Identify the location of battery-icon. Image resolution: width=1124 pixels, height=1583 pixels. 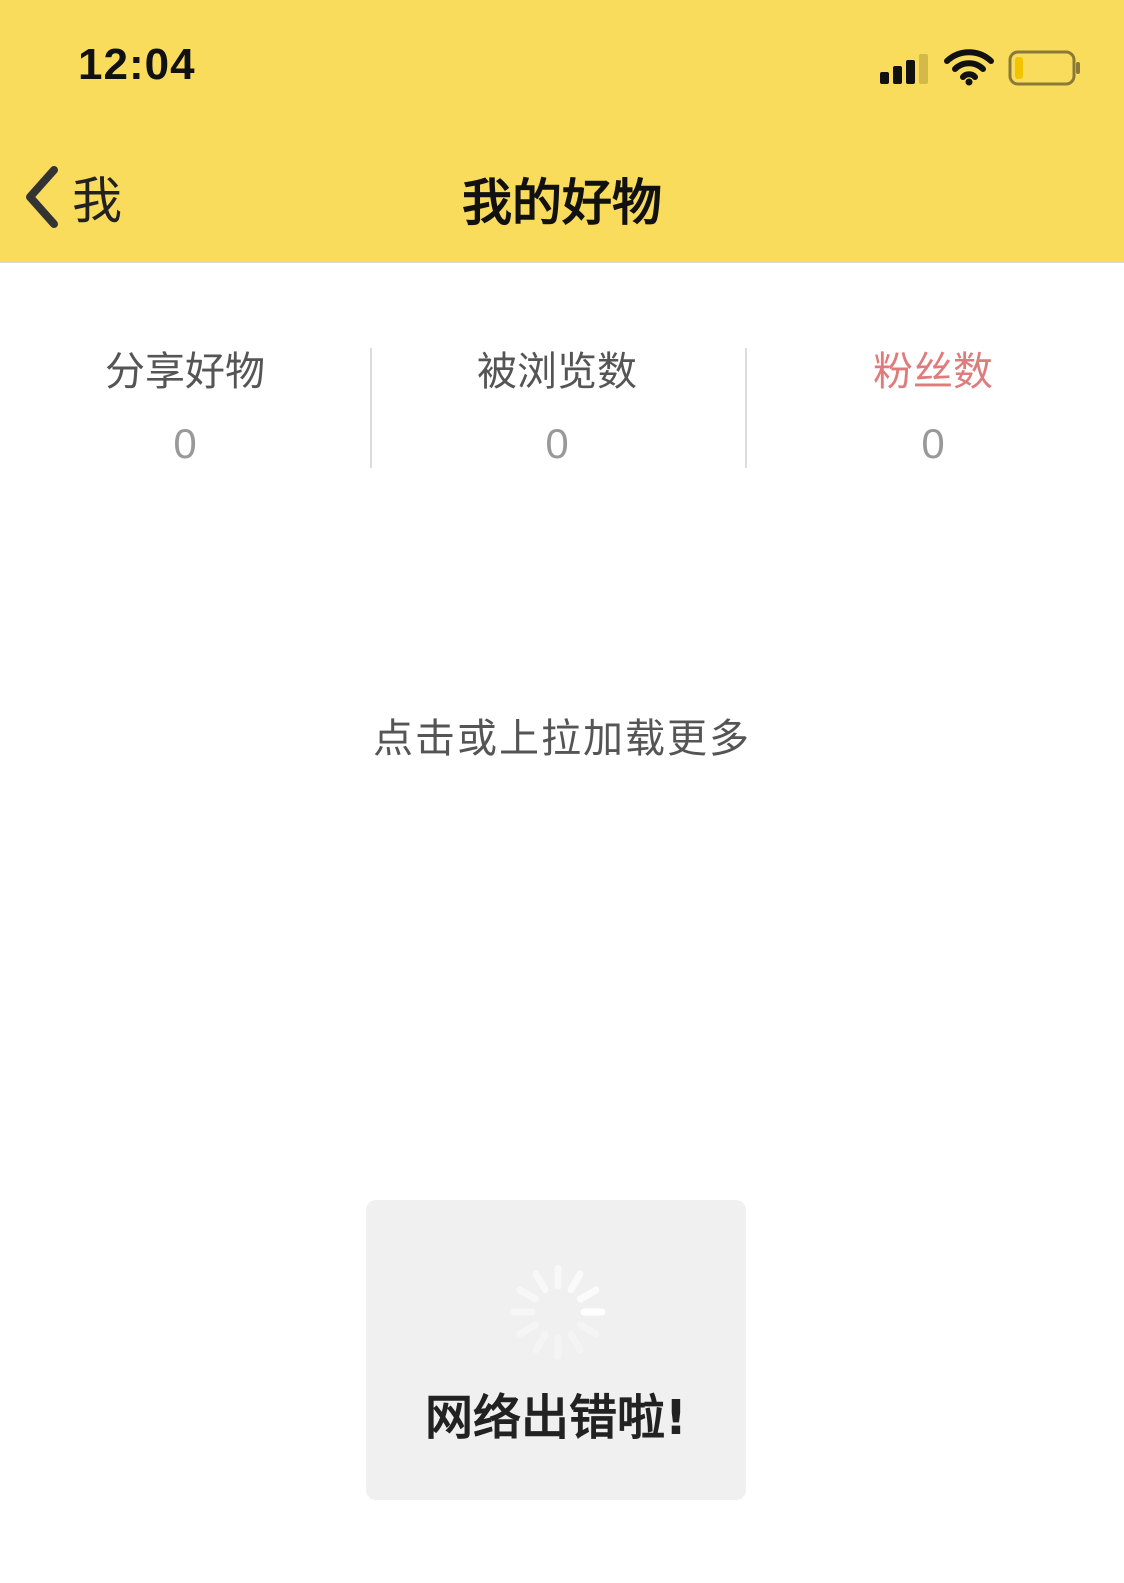
(1044, 68).